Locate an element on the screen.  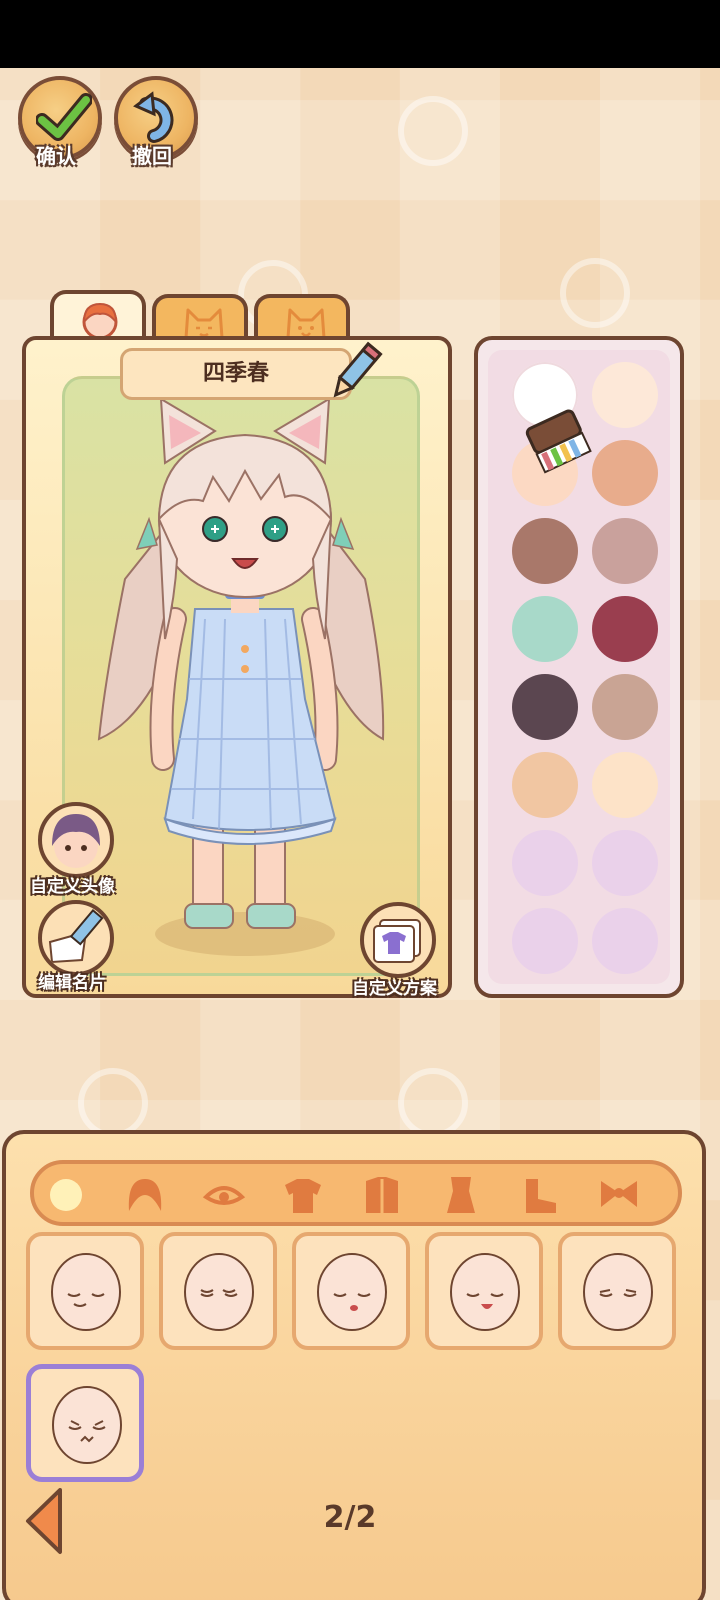
color-palette-panel is located at coordinates (579, 667).